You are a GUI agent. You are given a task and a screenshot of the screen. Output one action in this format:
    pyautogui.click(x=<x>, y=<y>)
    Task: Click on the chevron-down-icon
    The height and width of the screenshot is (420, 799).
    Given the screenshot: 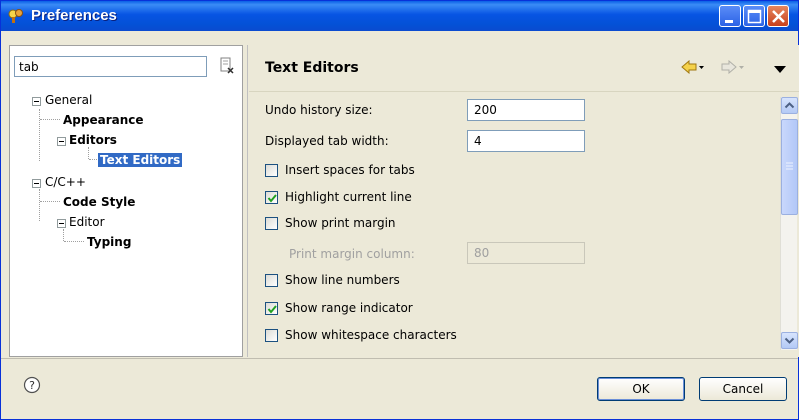 What is the action you would take?
    pyautogui.click(x=789, y=340)
    